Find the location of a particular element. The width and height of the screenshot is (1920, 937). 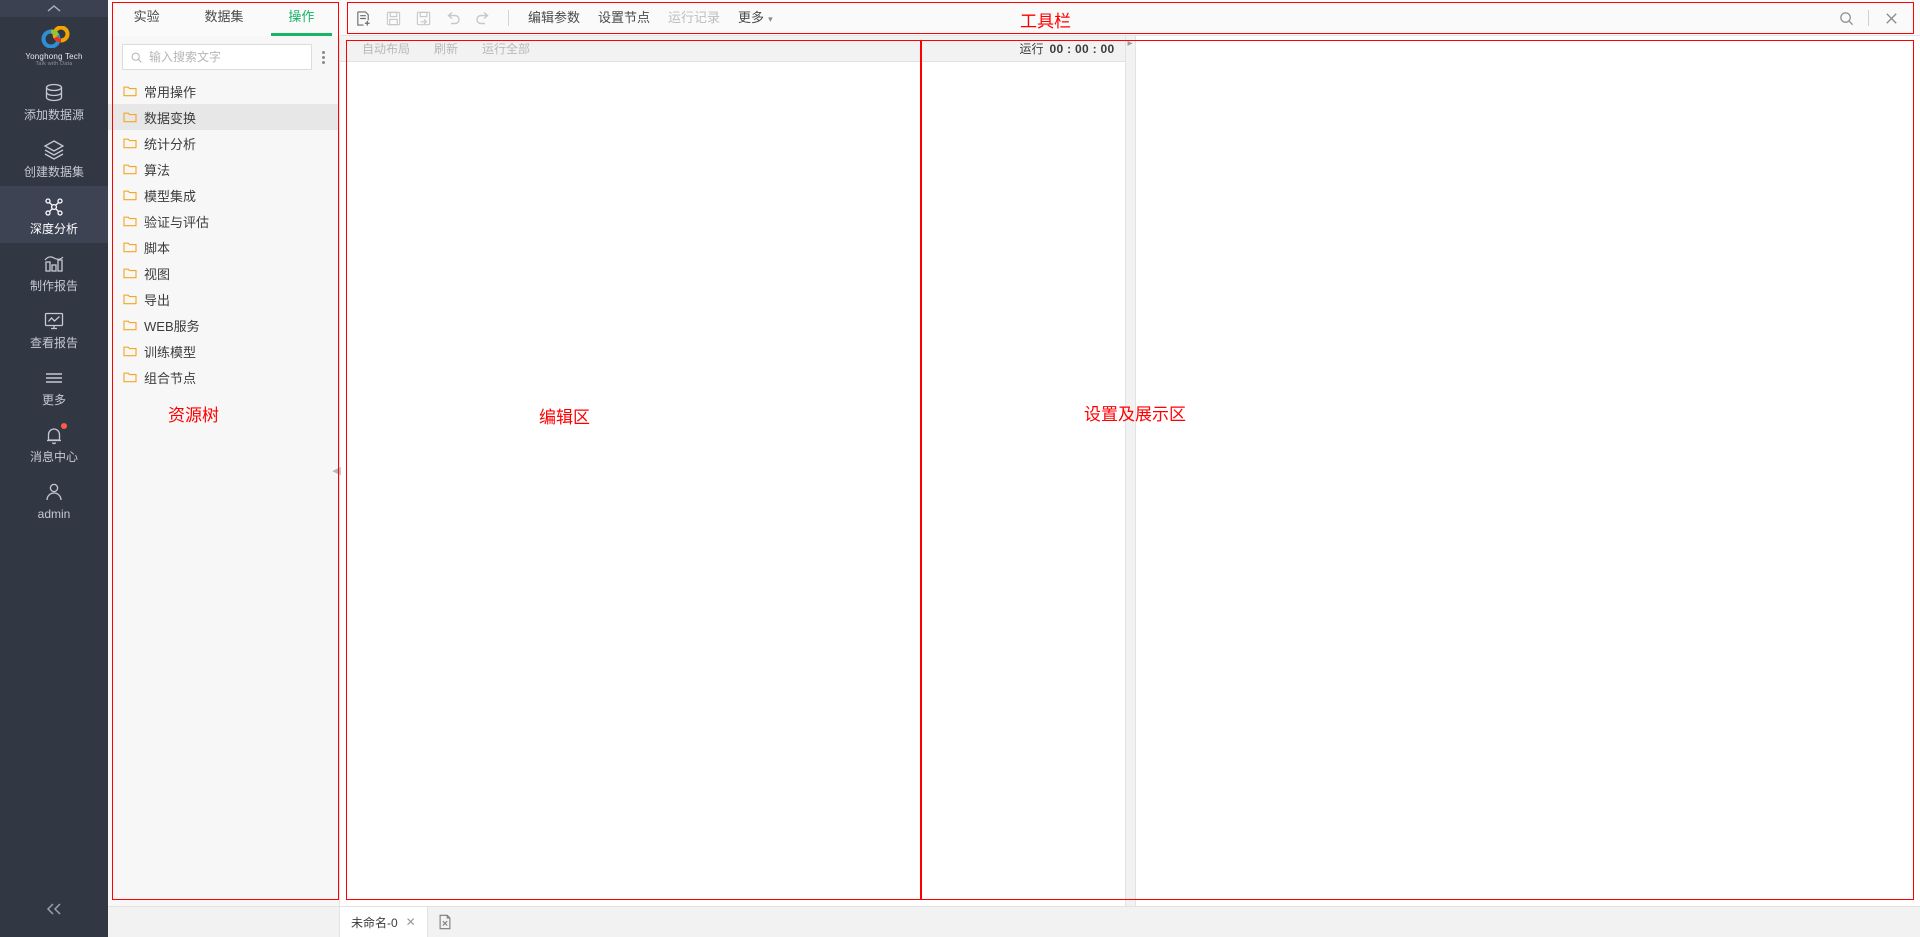

brand-tagline: Talk with Data is located at coordinates (54, 64).